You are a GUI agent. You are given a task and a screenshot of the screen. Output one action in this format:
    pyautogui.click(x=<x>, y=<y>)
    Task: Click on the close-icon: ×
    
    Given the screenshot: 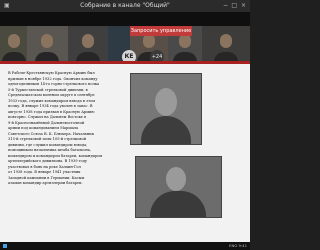 What is the action you would take?
    pyautogui.click(x=243, y=5)
    